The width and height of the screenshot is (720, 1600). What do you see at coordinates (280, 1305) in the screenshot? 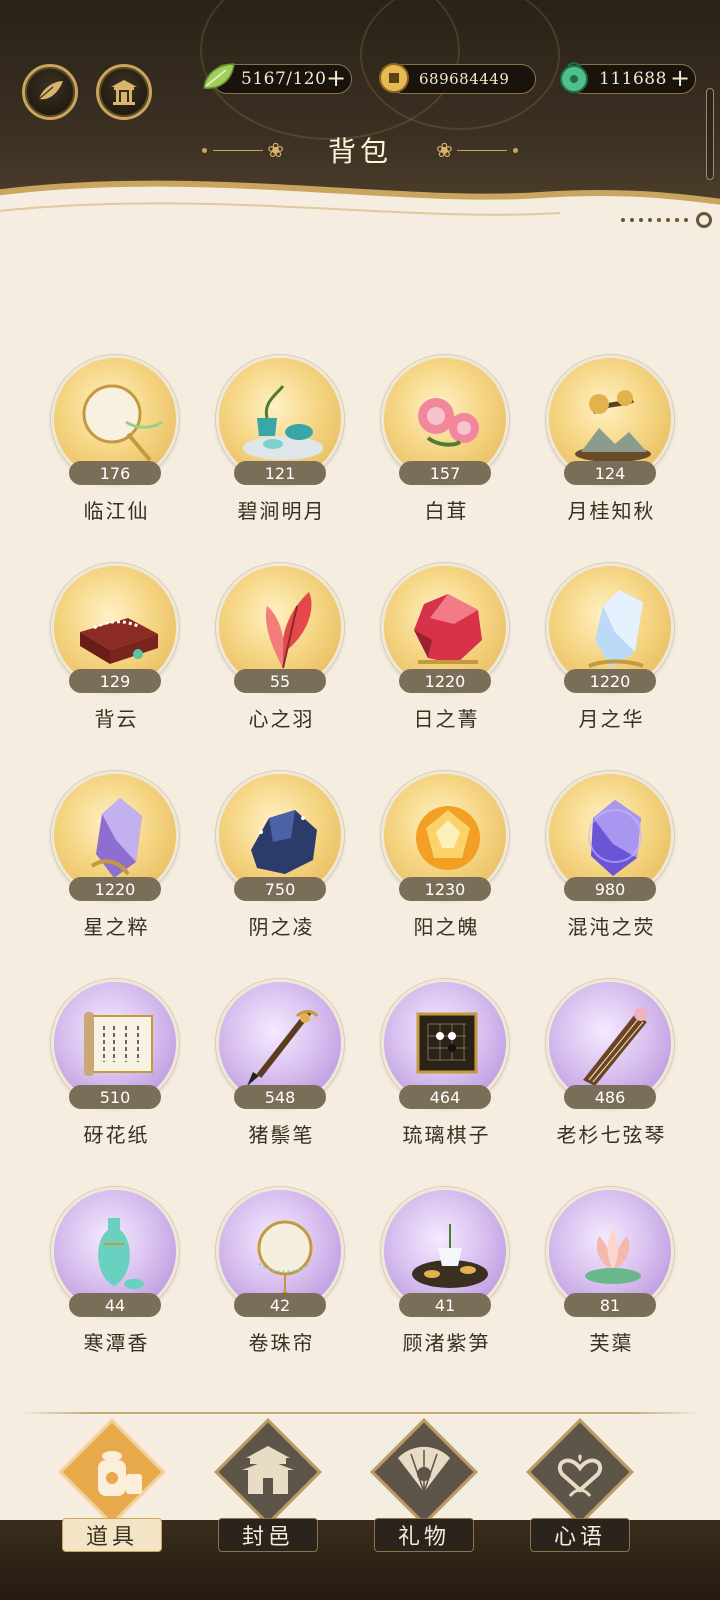
I see `item-count-badge: 42` at bounding box center [280, 1305].